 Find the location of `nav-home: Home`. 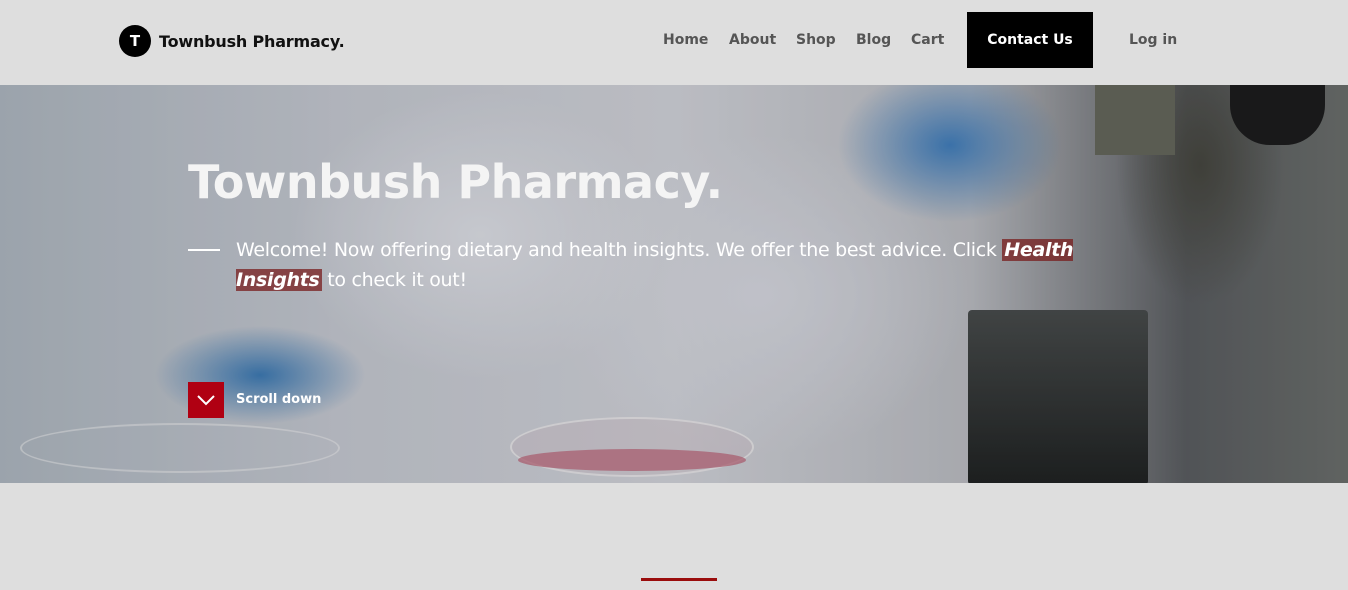

nav-home: Home is located at coordinates (685, 40).